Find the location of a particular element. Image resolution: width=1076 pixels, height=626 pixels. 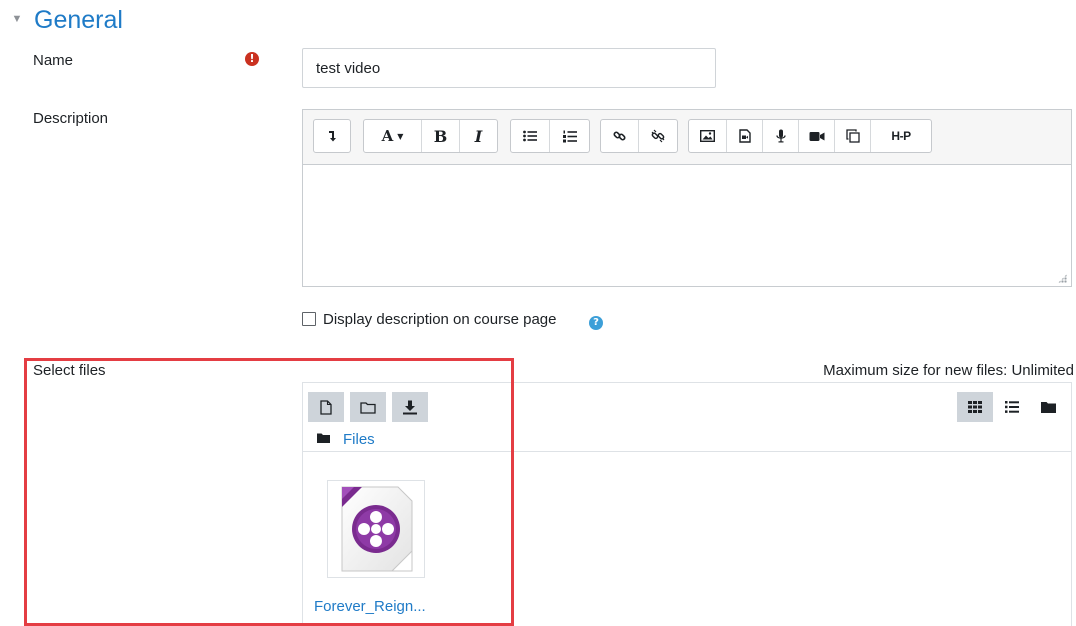

microphone-icon is located at coordinates (780, 136).